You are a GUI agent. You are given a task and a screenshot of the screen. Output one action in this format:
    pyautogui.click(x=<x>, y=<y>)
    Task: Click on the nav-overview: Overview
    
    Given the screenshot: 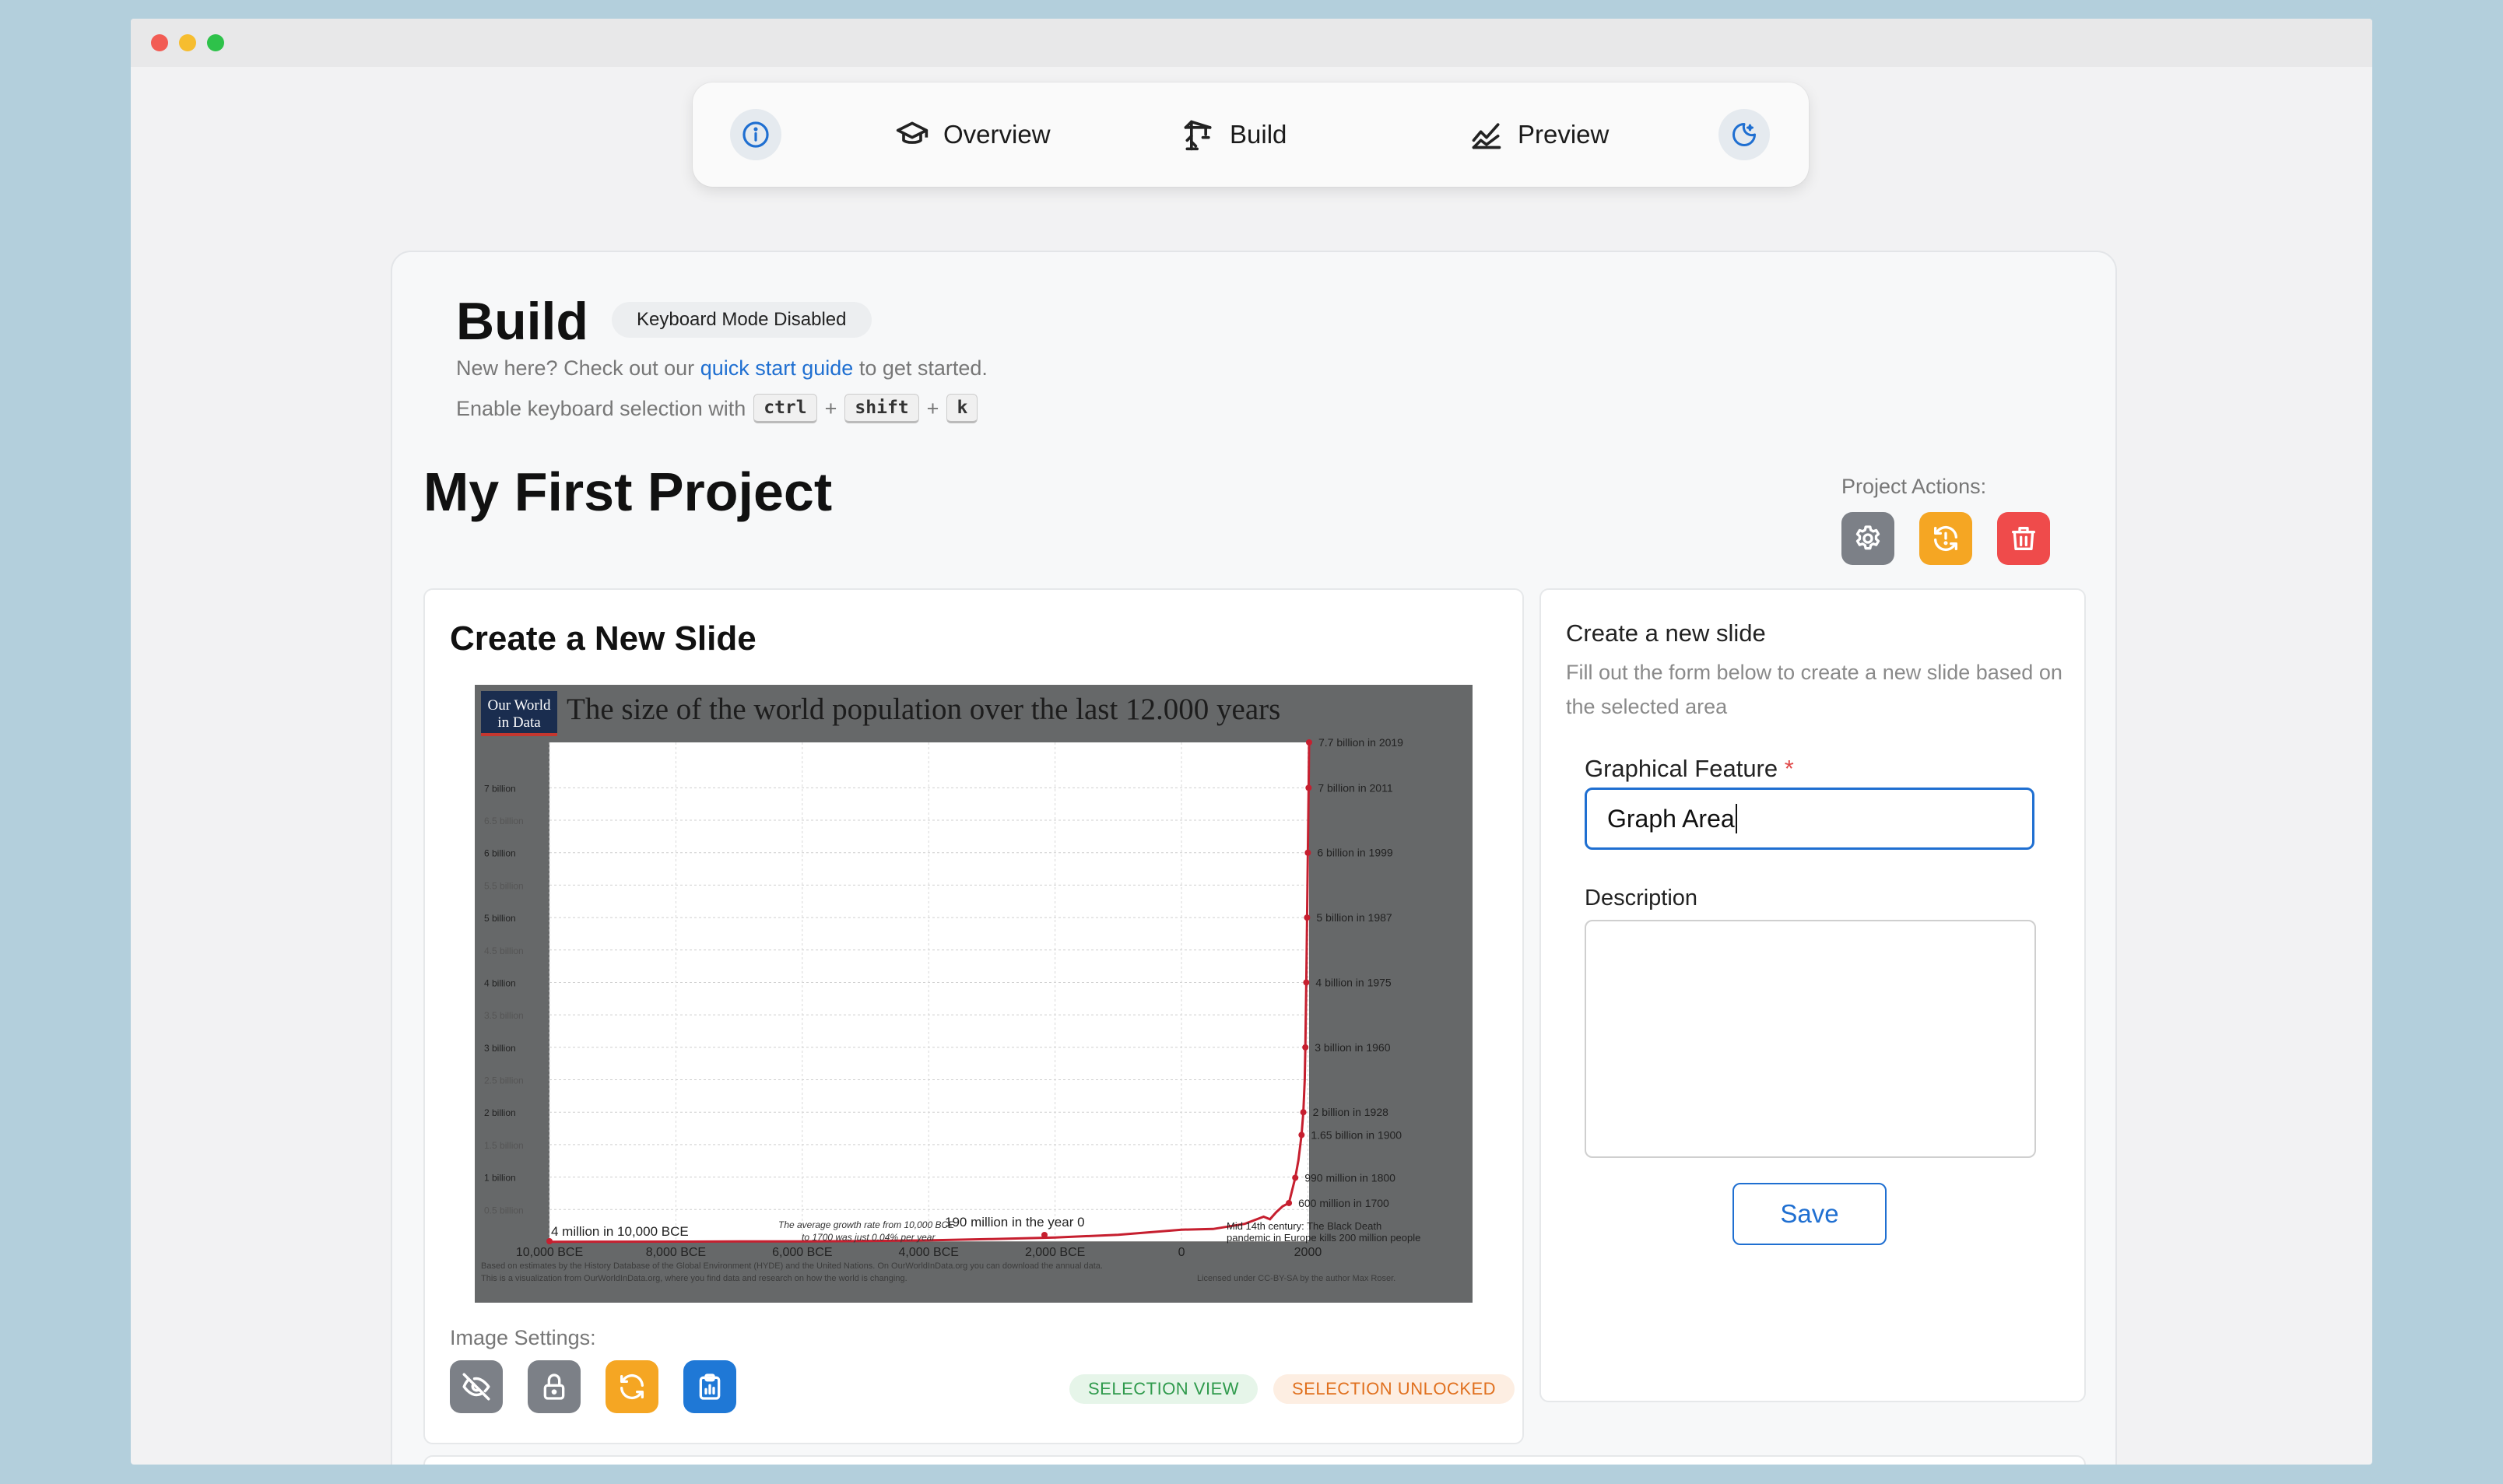 What is the action you would take?
    pyautogui.click(x=973, y=134)
    